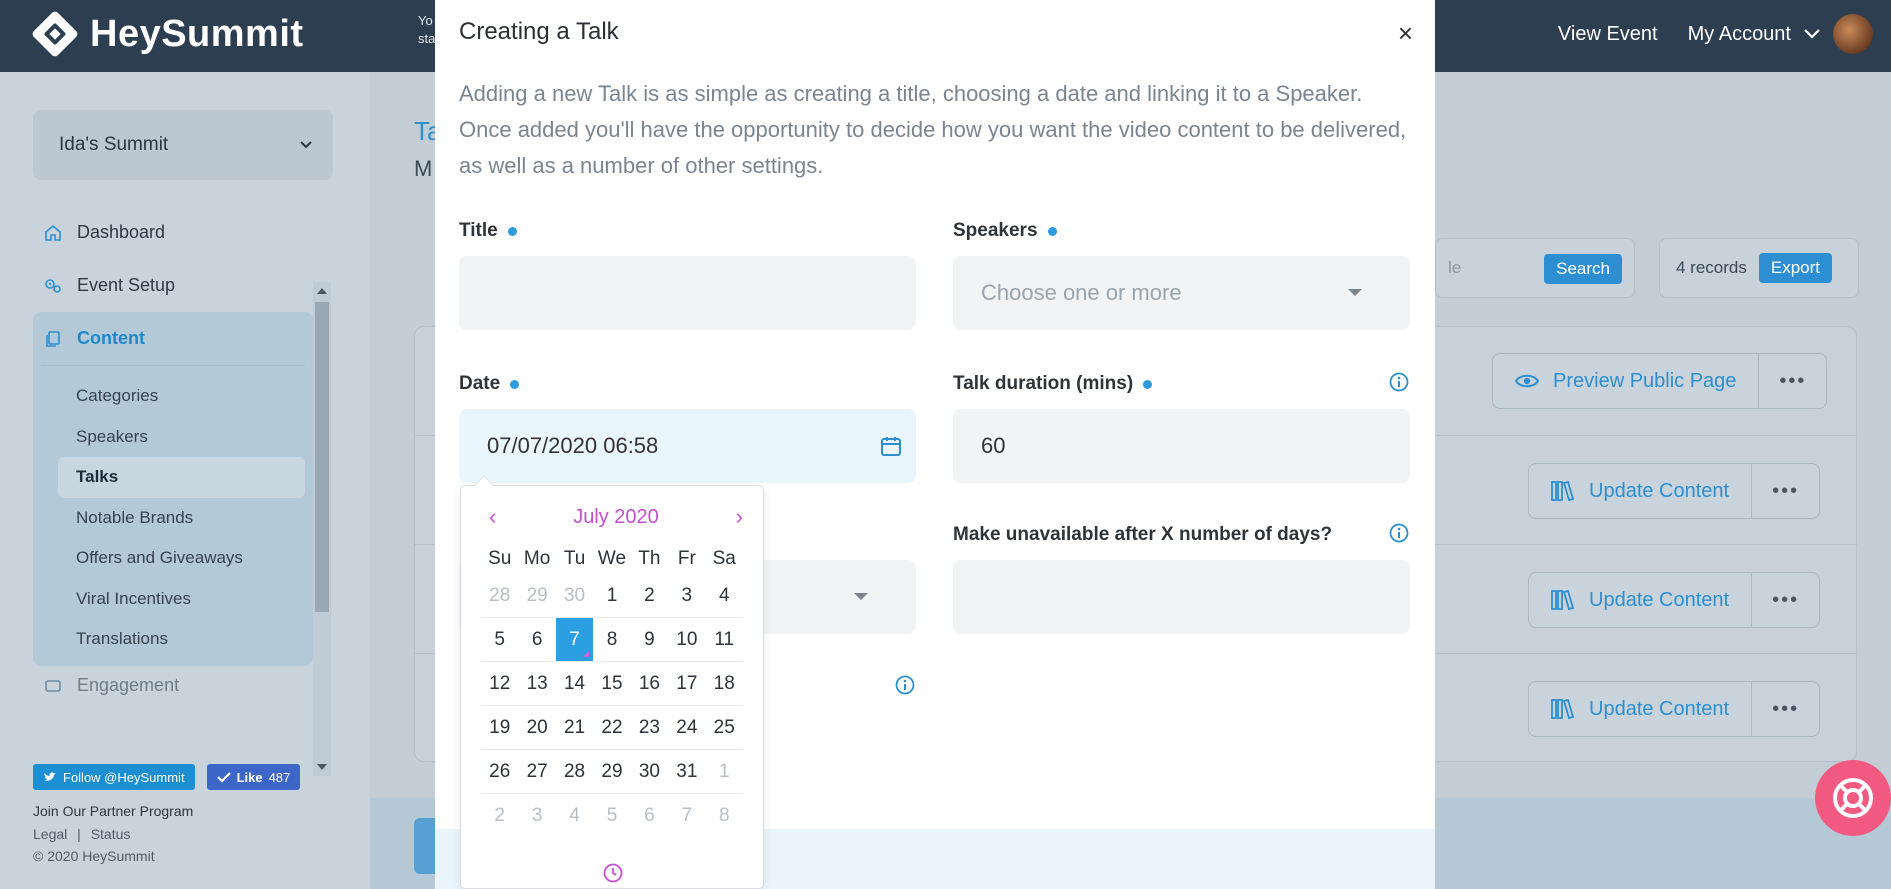 Image resolution: width=1891 pixels, height=889 pixels. What do you see at coordinates (724, 727) in the screenshot?
I see `calendar-day: 25` at bounding box center [724, 727].